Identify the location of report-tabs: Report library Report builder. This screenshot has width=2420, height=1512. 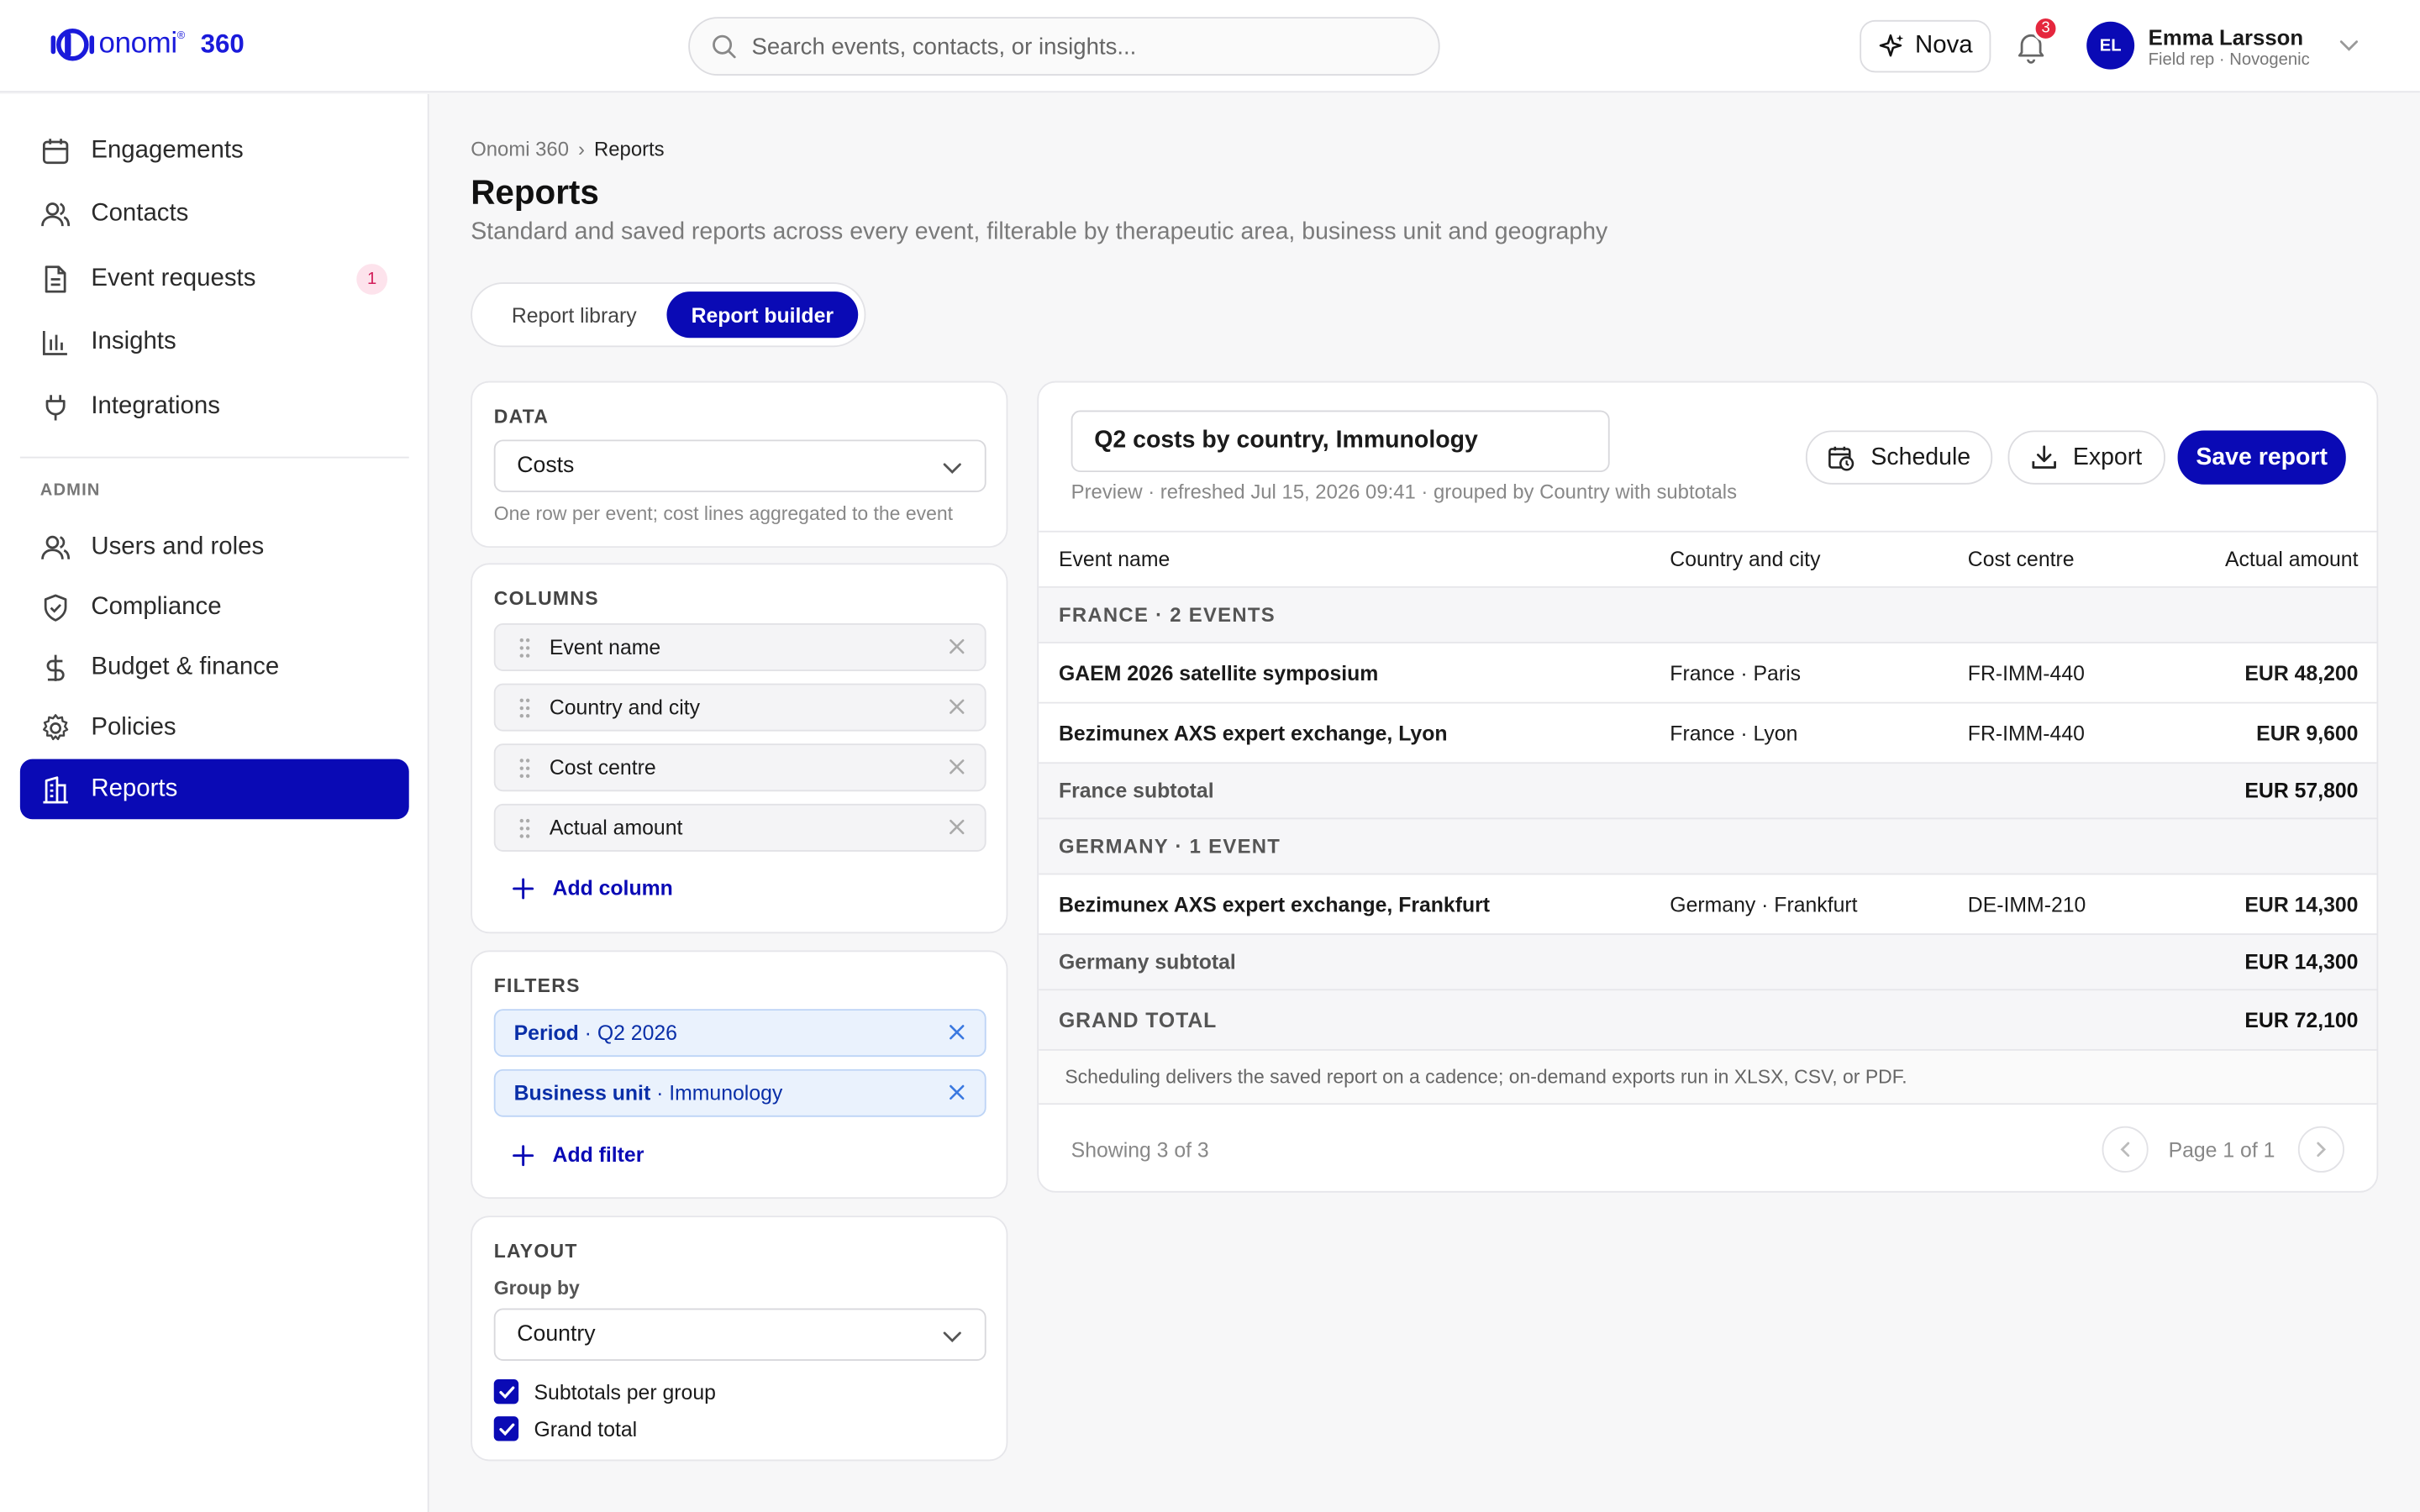
(668, 315).